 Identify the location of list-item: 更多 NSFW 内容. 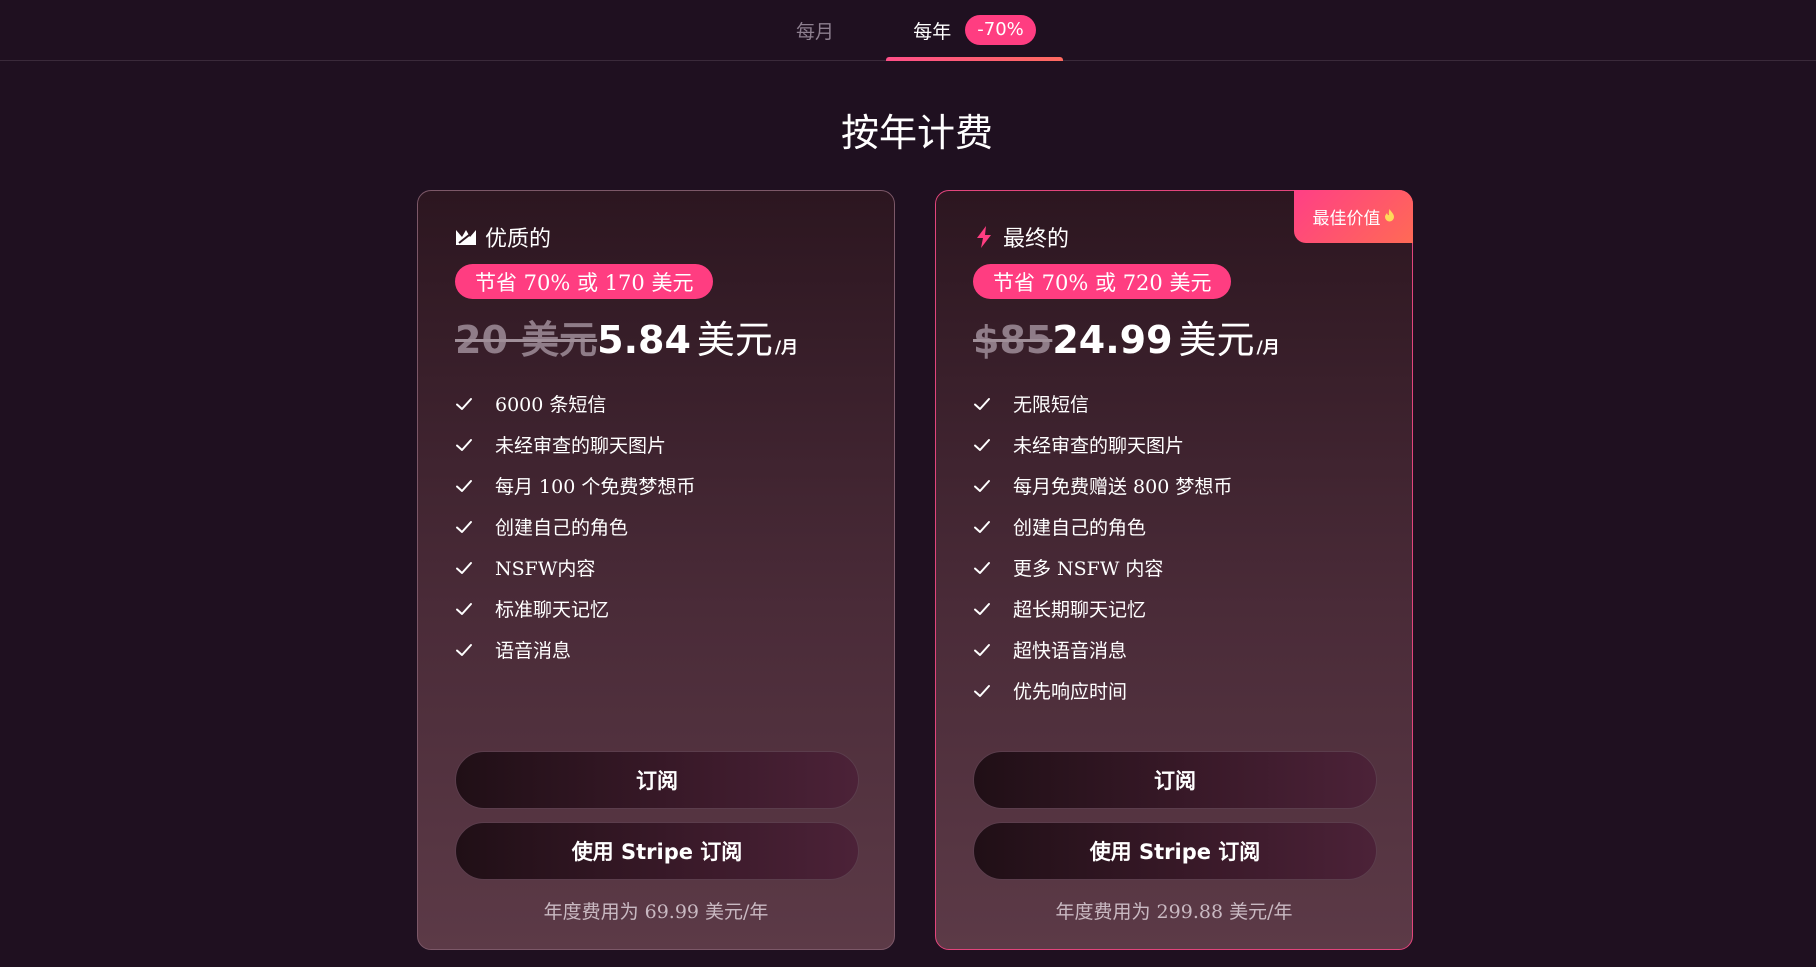
(1102, 567).